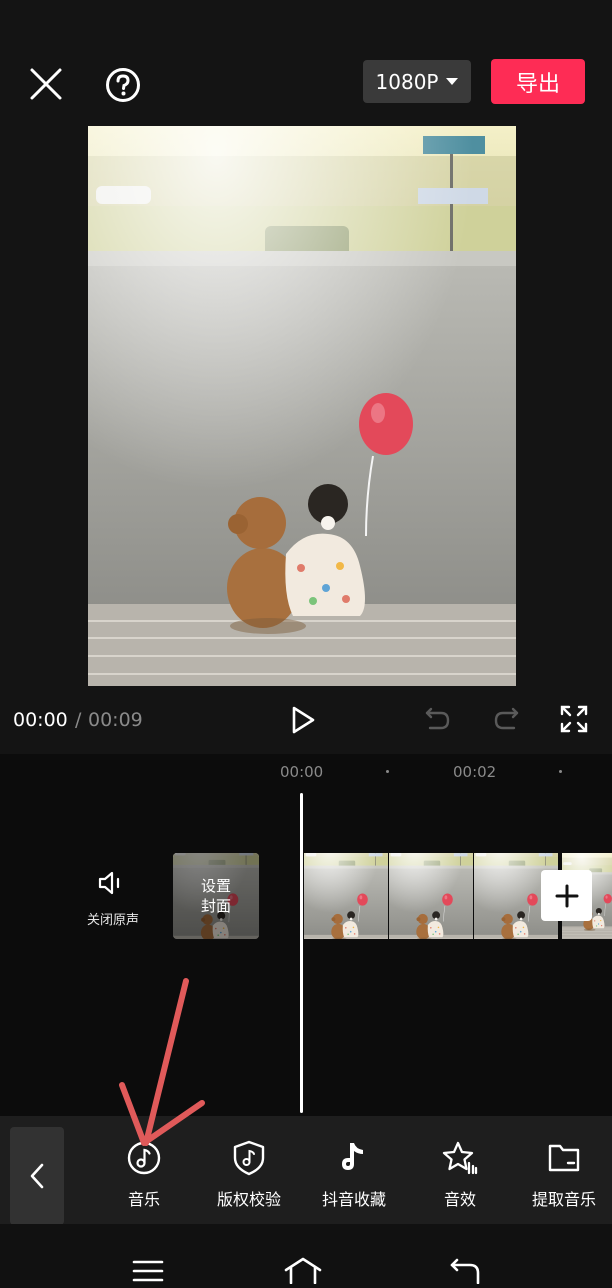  Describe the element at coordinates (459, 1199) in the screenshot. I see `toolbar-item-label: 音效` at that location.